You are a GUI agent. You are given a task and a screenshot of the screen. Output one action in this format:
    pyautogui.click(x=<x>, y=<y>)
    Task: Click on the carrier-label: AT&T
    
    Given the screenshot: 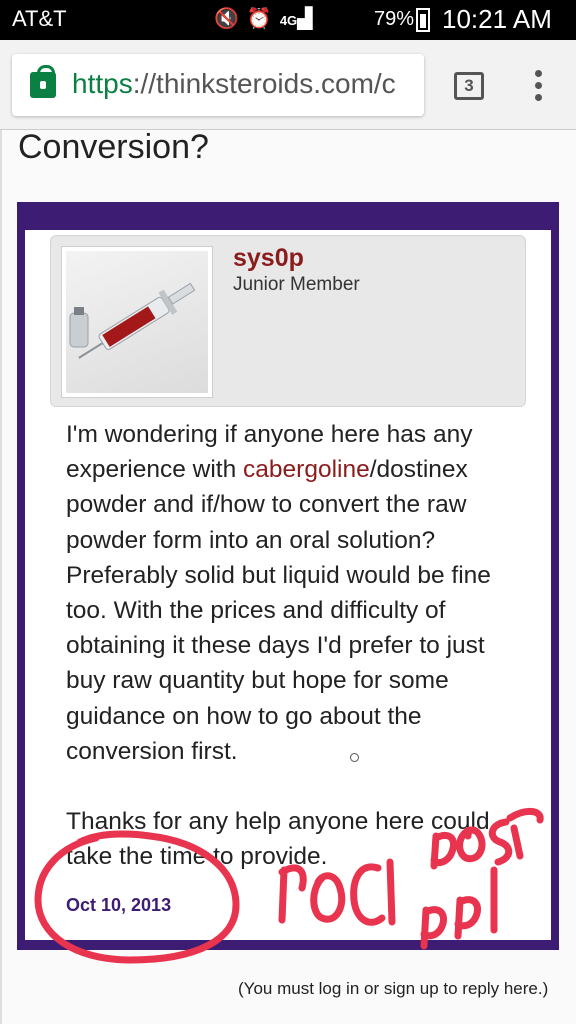 What is the action you would take?
    pyautogui.click(x=39, y=18)
    